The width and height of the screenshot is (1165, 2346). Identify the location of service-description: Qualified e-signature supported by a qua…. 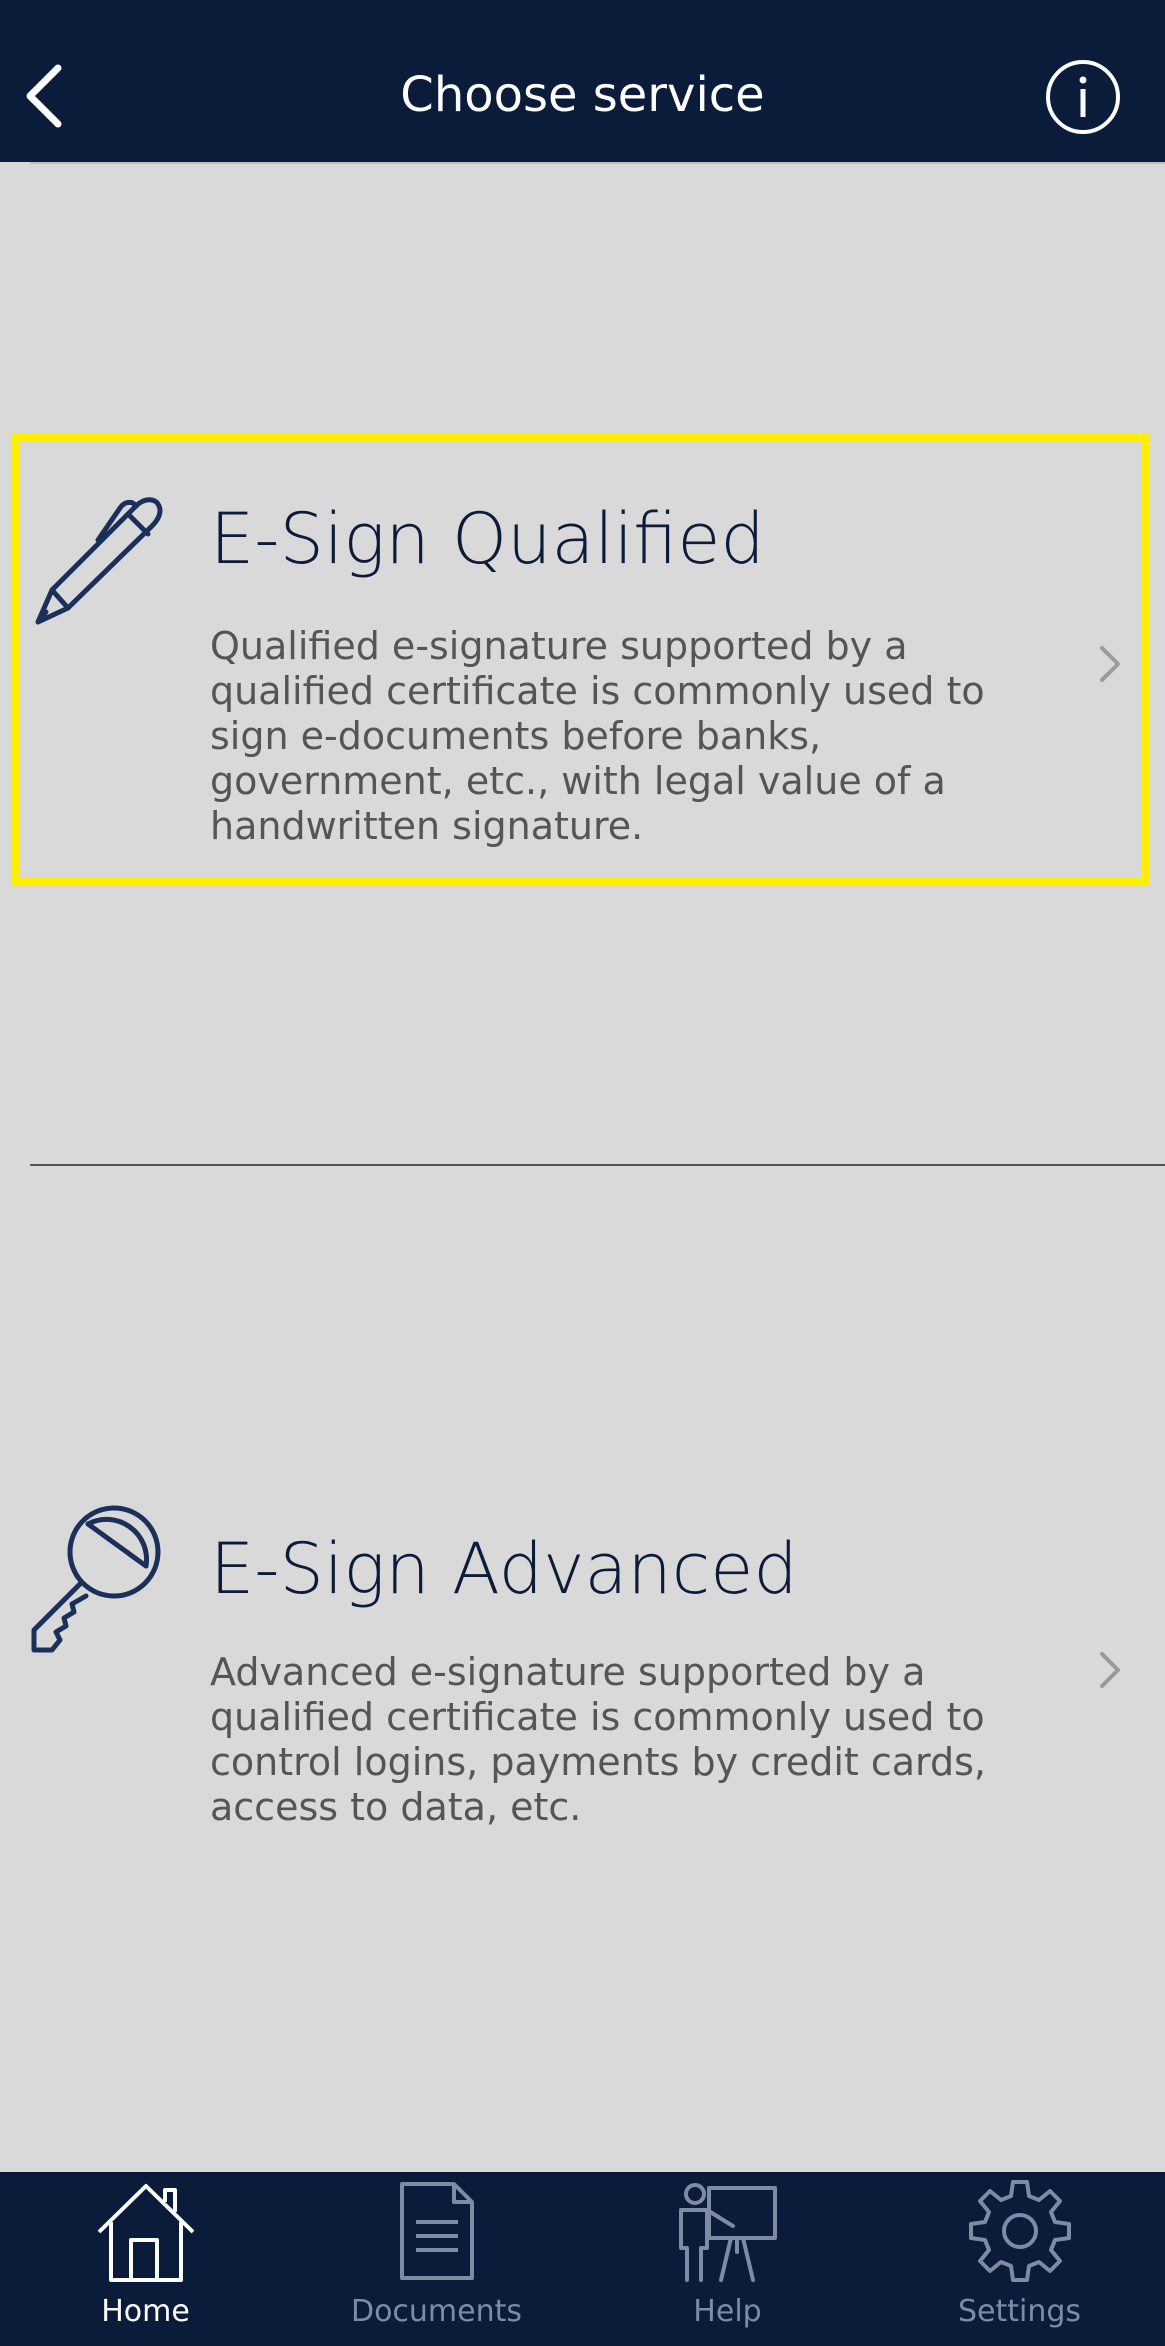
(597, 736).